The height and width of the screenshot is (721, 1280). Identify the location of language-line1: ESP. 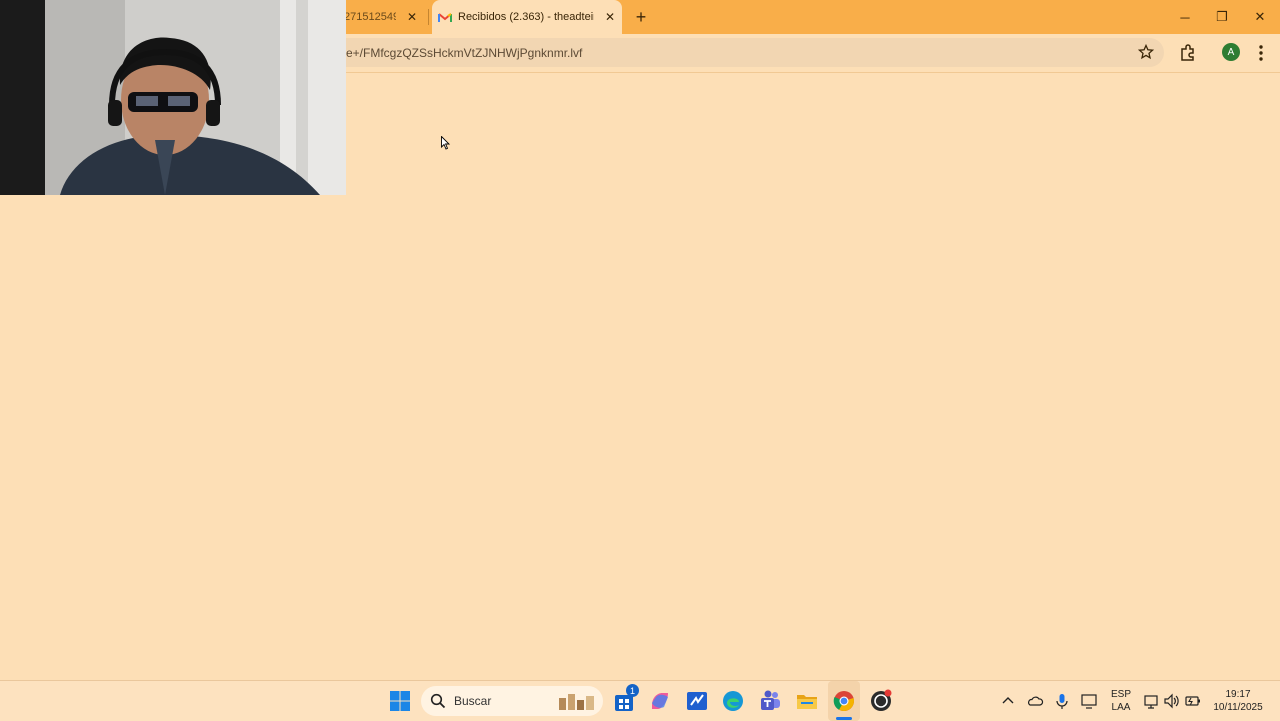
(1120, 694).